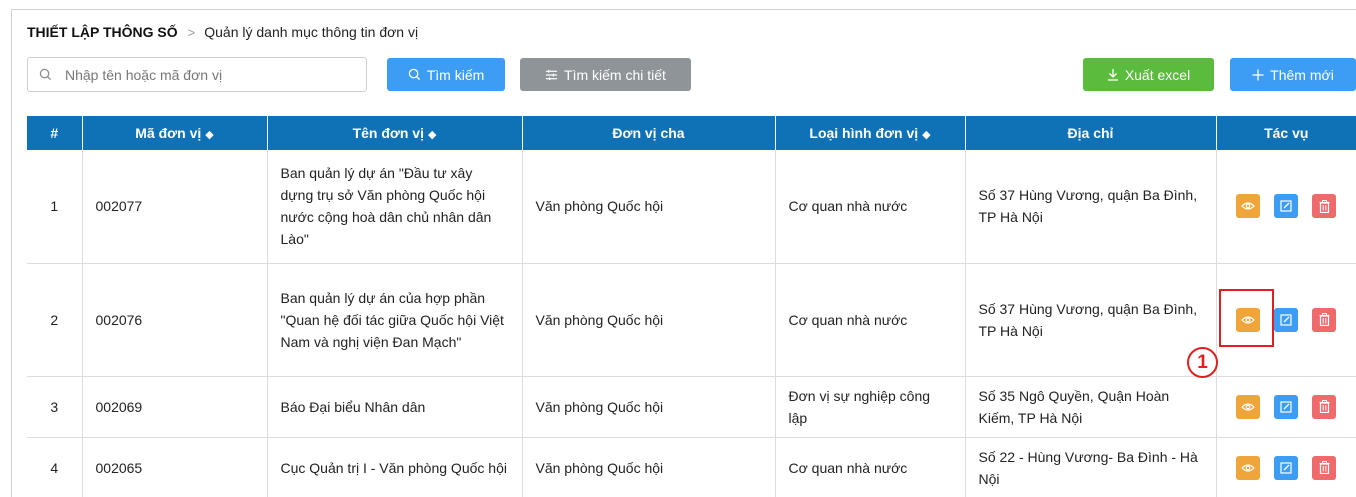 The image size is (1356, 497). Describe the element at coordinates (1157, 74) in the screenshot. I see `export-excel-label: Xuất excel` at that location.